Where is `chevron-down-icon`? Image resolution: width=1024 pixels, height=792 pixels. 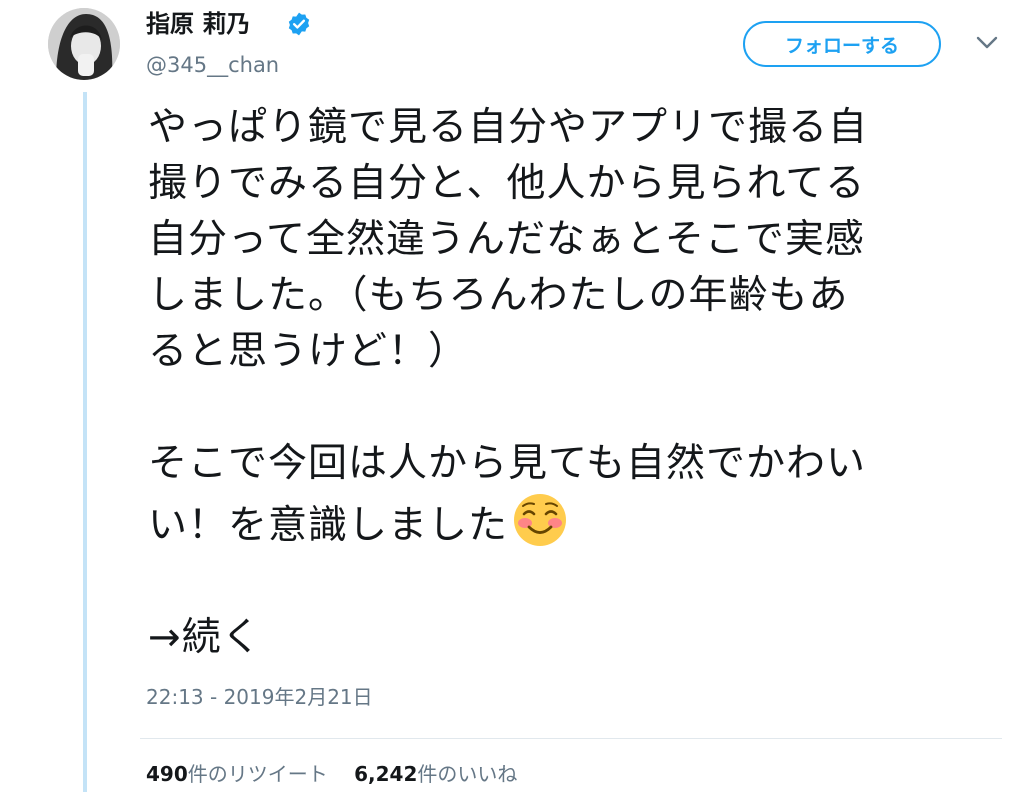 chevron-down-icon is located at coordinates (987, 43).